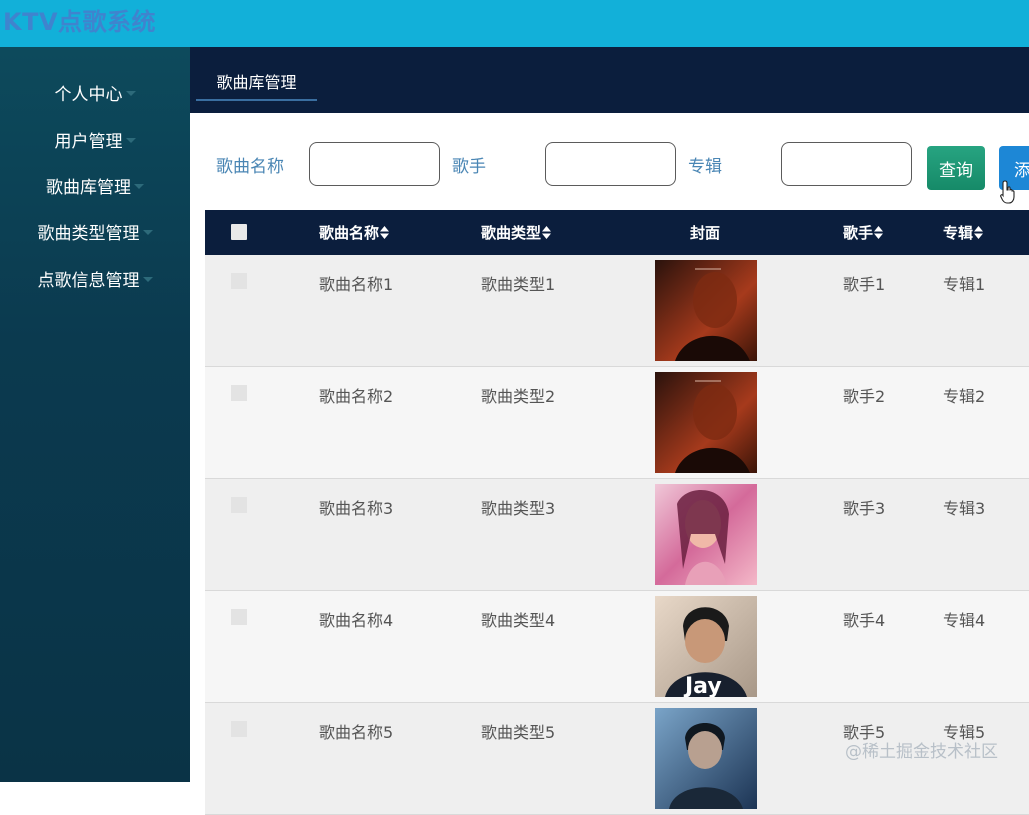 The height and width of the screenshot is (815, 1029). Describe the element at coordinates (516, 232) in the screenshot. I see `column-header-song-type: 歌曲类型` at that location.